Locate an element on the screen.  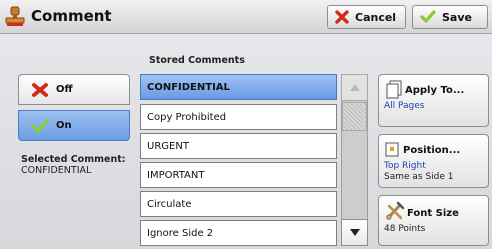
apply-to-button: Apply To... All Pages is located at coordinates (433, 100).